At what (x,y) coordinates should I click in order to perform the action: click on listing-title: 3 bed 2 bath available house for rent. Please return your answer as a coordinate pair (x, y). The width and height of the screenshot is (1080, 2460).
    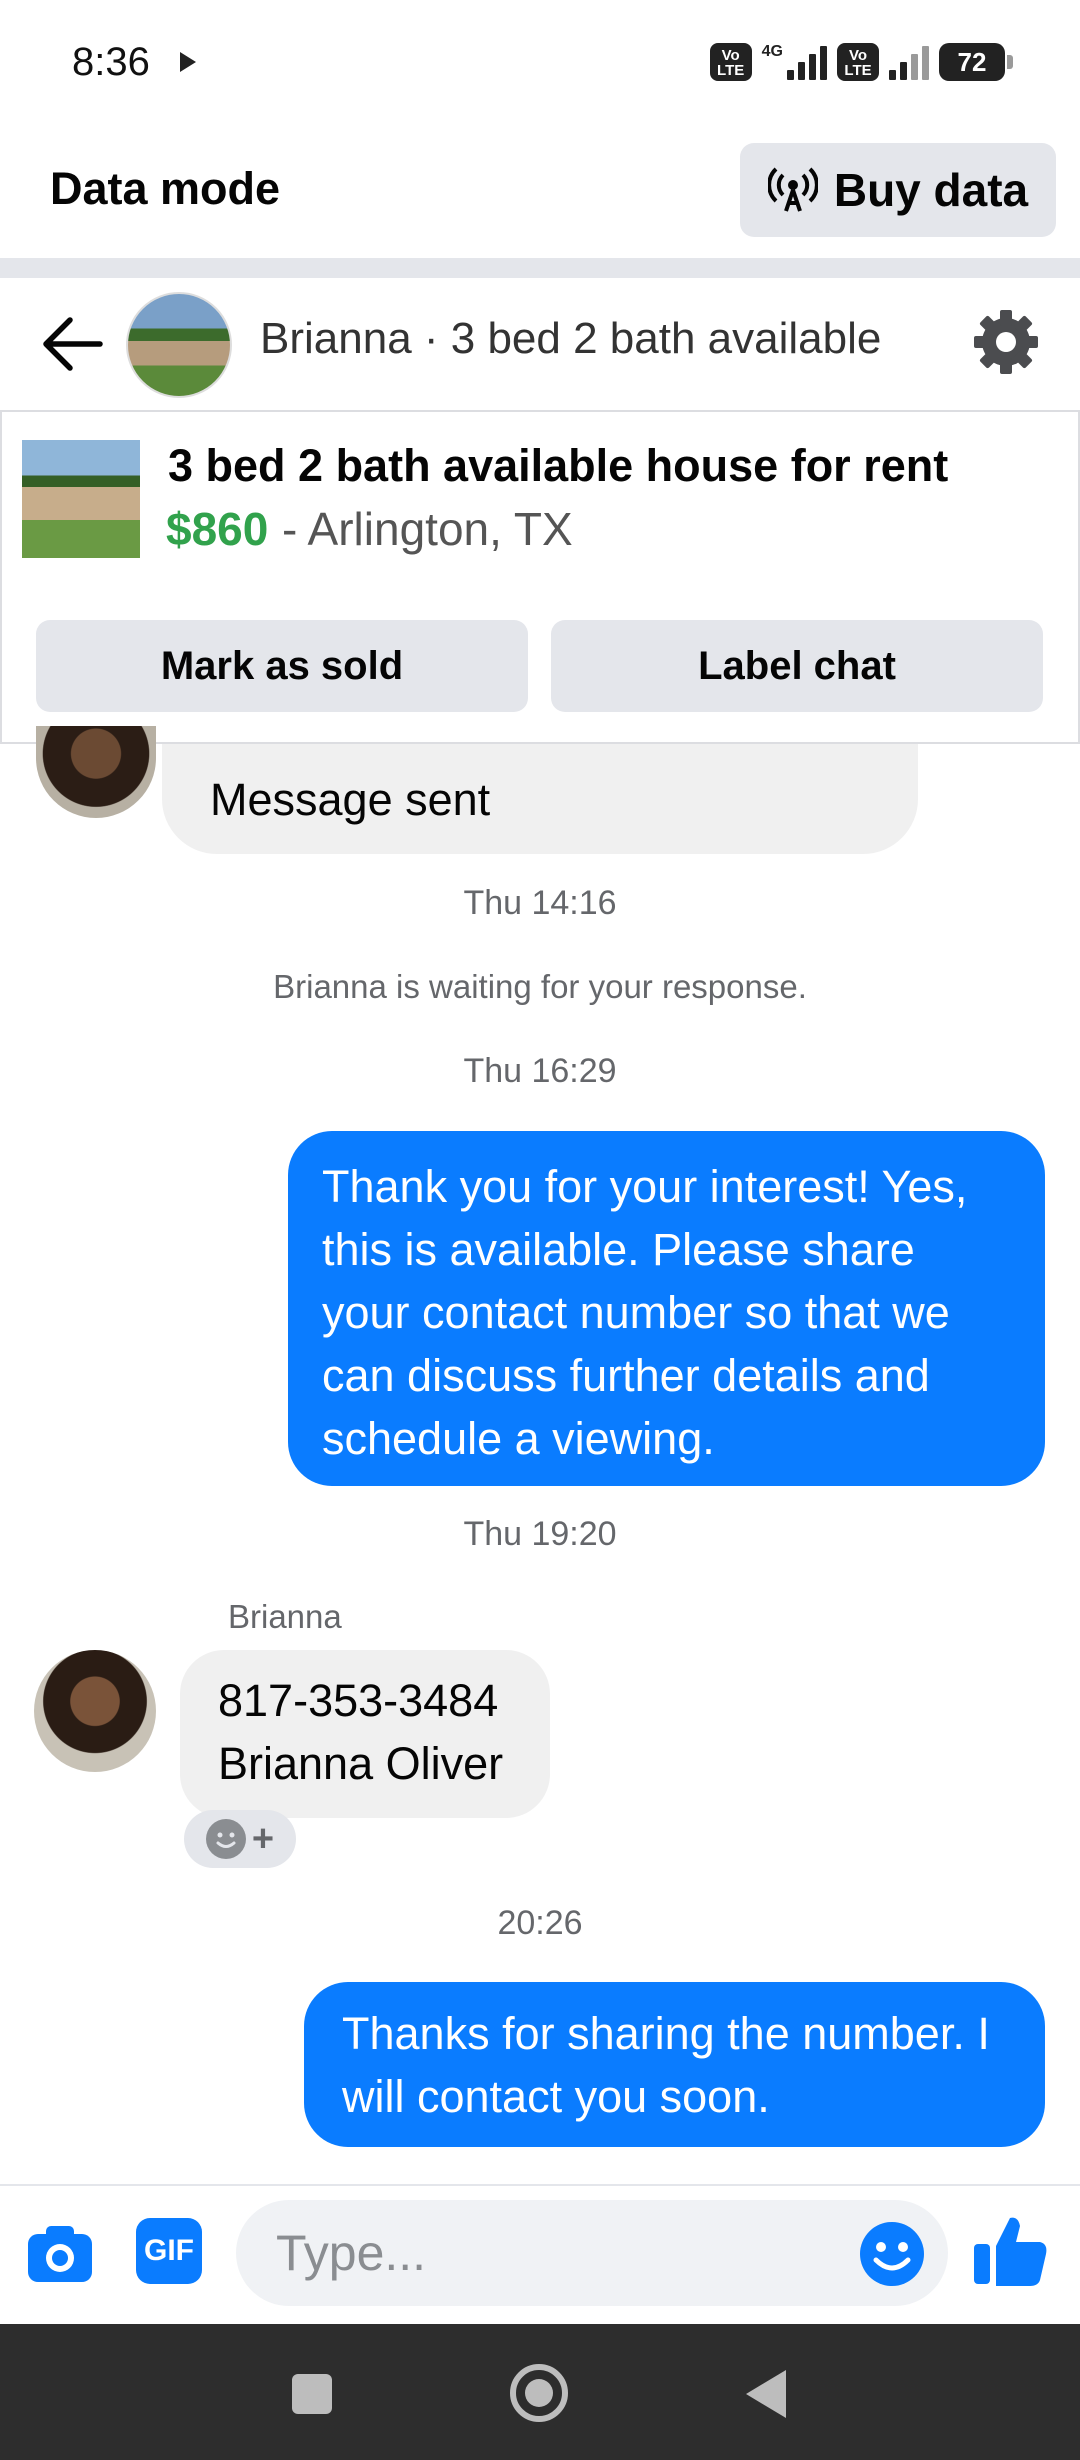
    Looking at the image, I should click on (558, 466).